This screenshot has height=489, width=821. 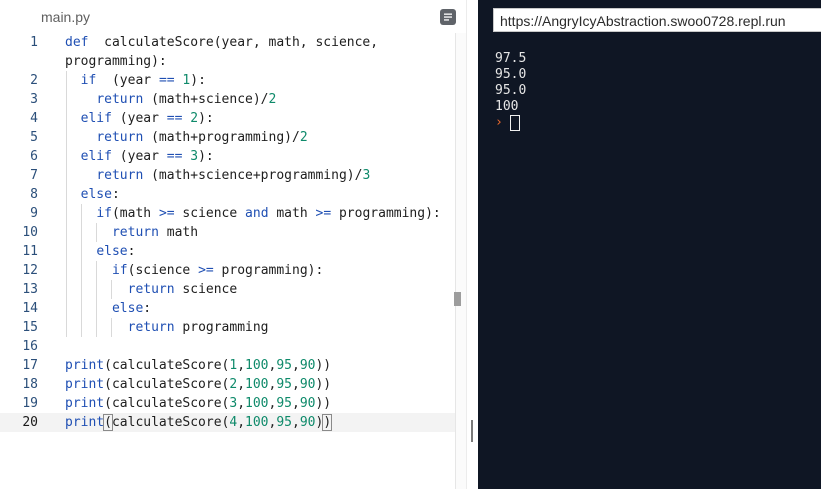 I want to click on code-line: 16, so click(x=227, y=346).